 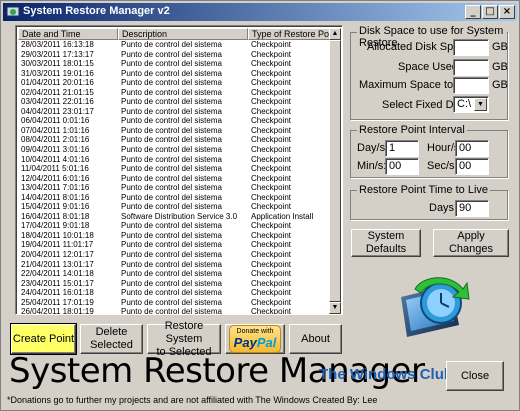 I want to click on scroll-thumb, so click(x=335, y=171).